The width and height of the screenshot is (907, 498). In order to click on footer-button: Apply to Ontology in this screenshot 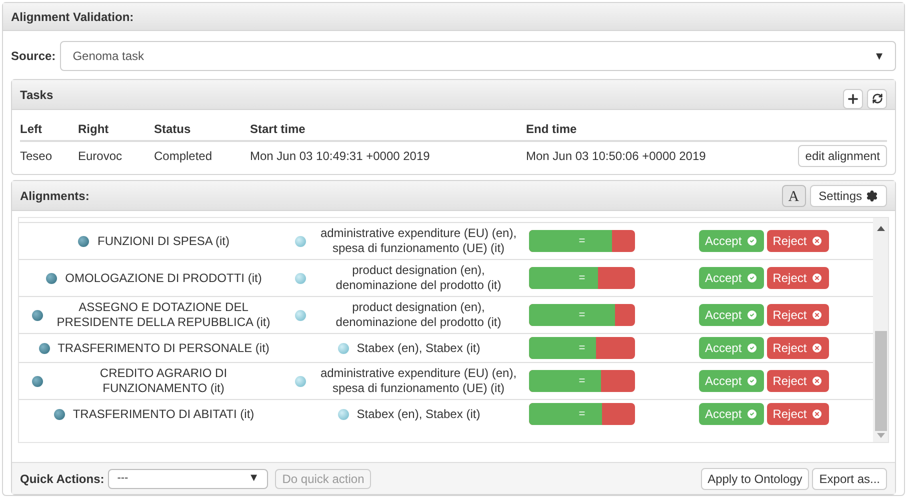, I will do `click(755, 479)`.